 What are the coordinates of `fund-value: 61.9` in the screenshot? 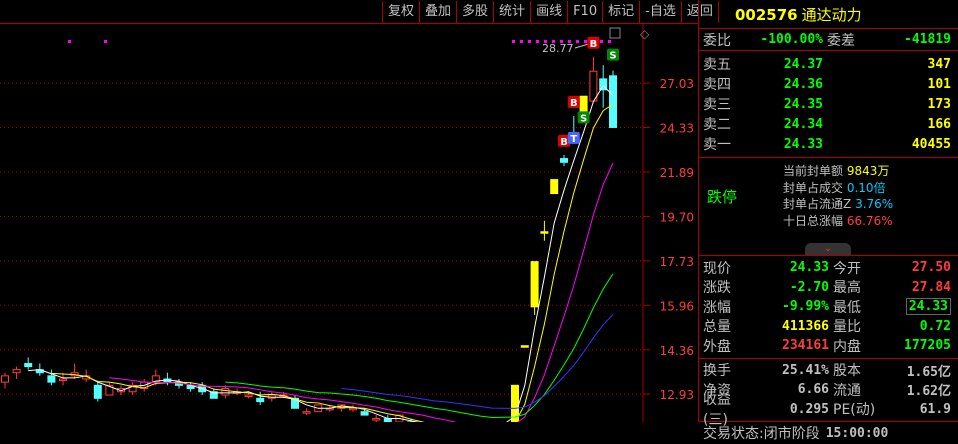 It's located at (913, 409).